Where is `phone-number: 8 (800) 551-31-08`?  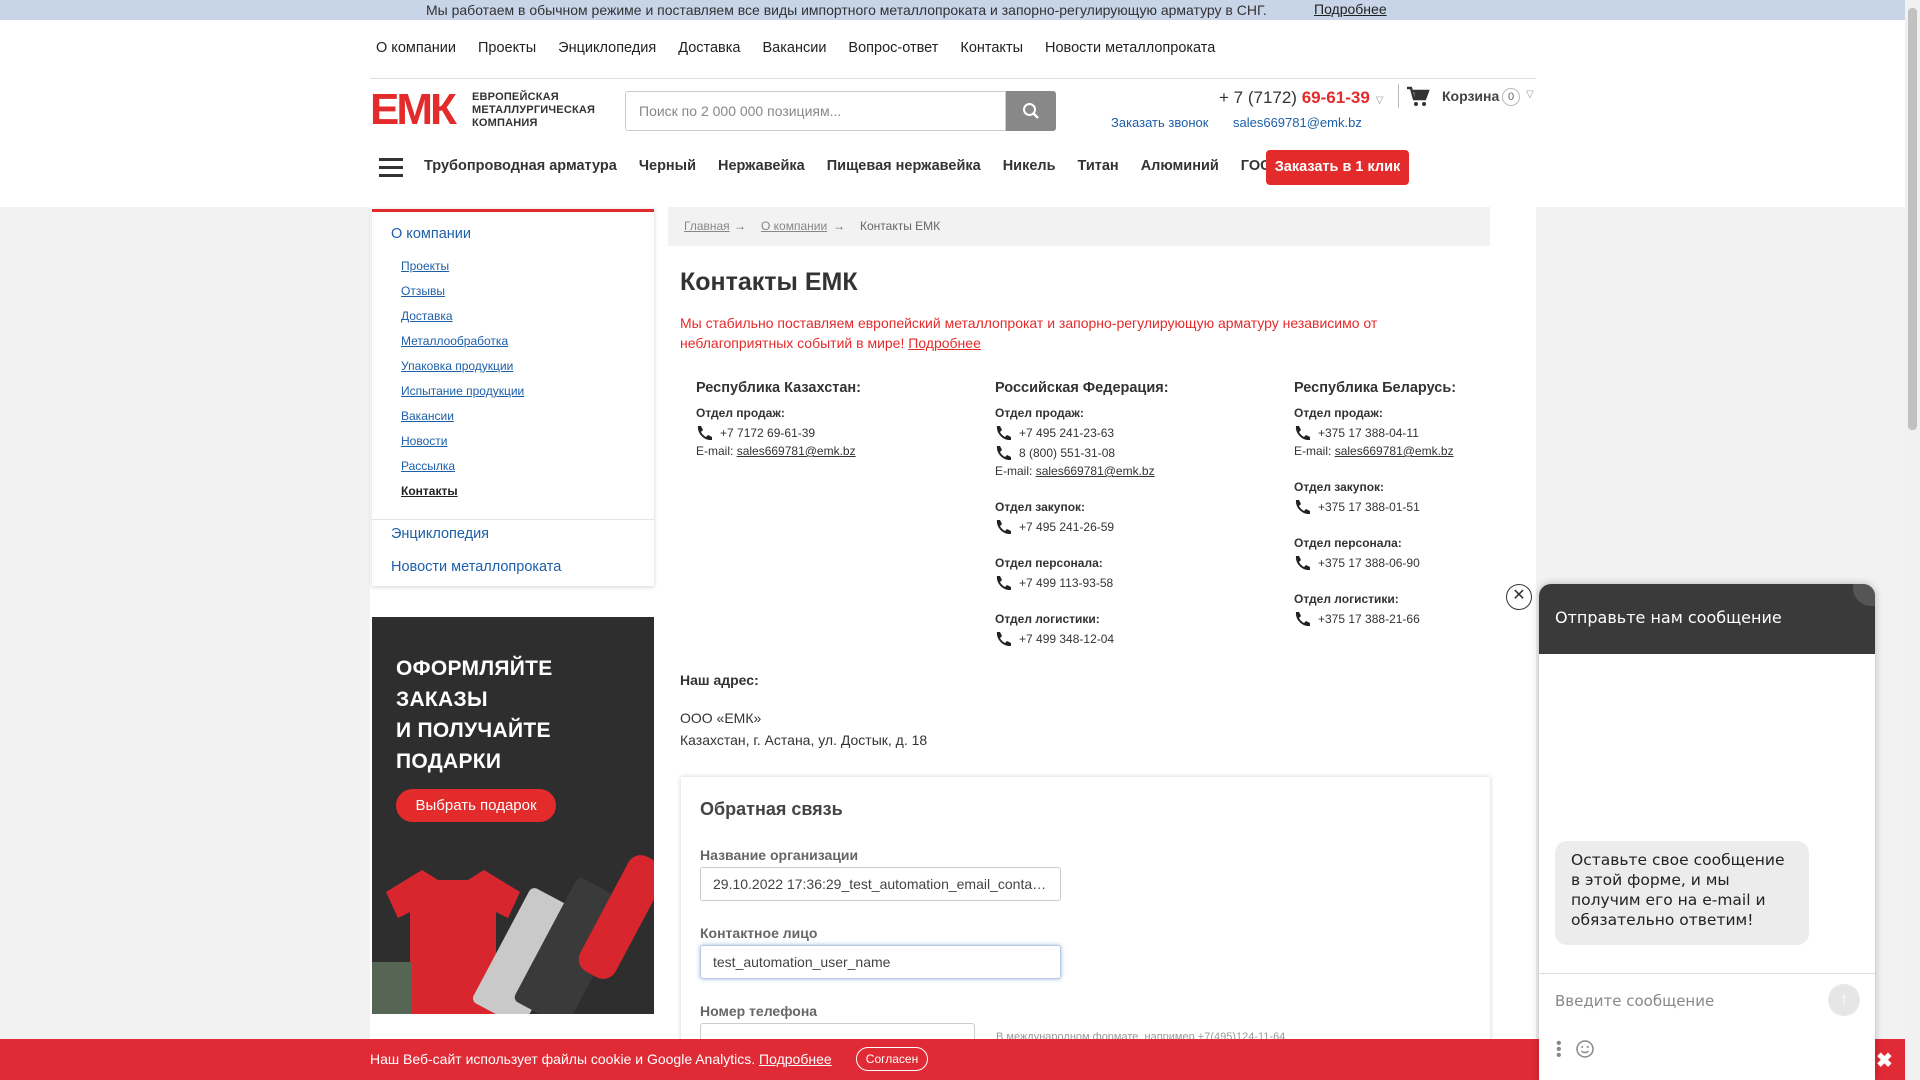
phone-number: 8 (800) 551-31-08 is located at coordinates (1067, 453).